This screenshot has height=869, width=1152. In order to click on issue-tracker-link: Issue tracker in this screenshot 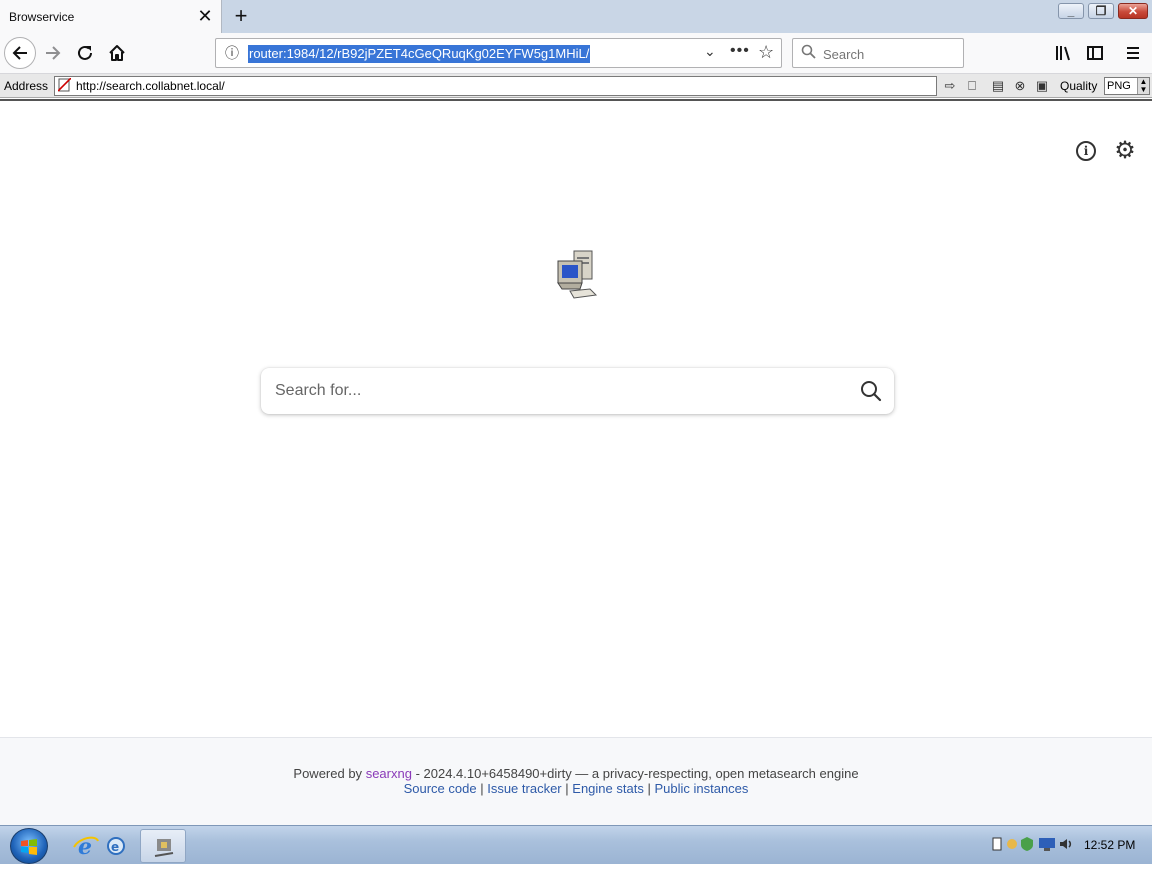, I will do `click(524, 788)`.